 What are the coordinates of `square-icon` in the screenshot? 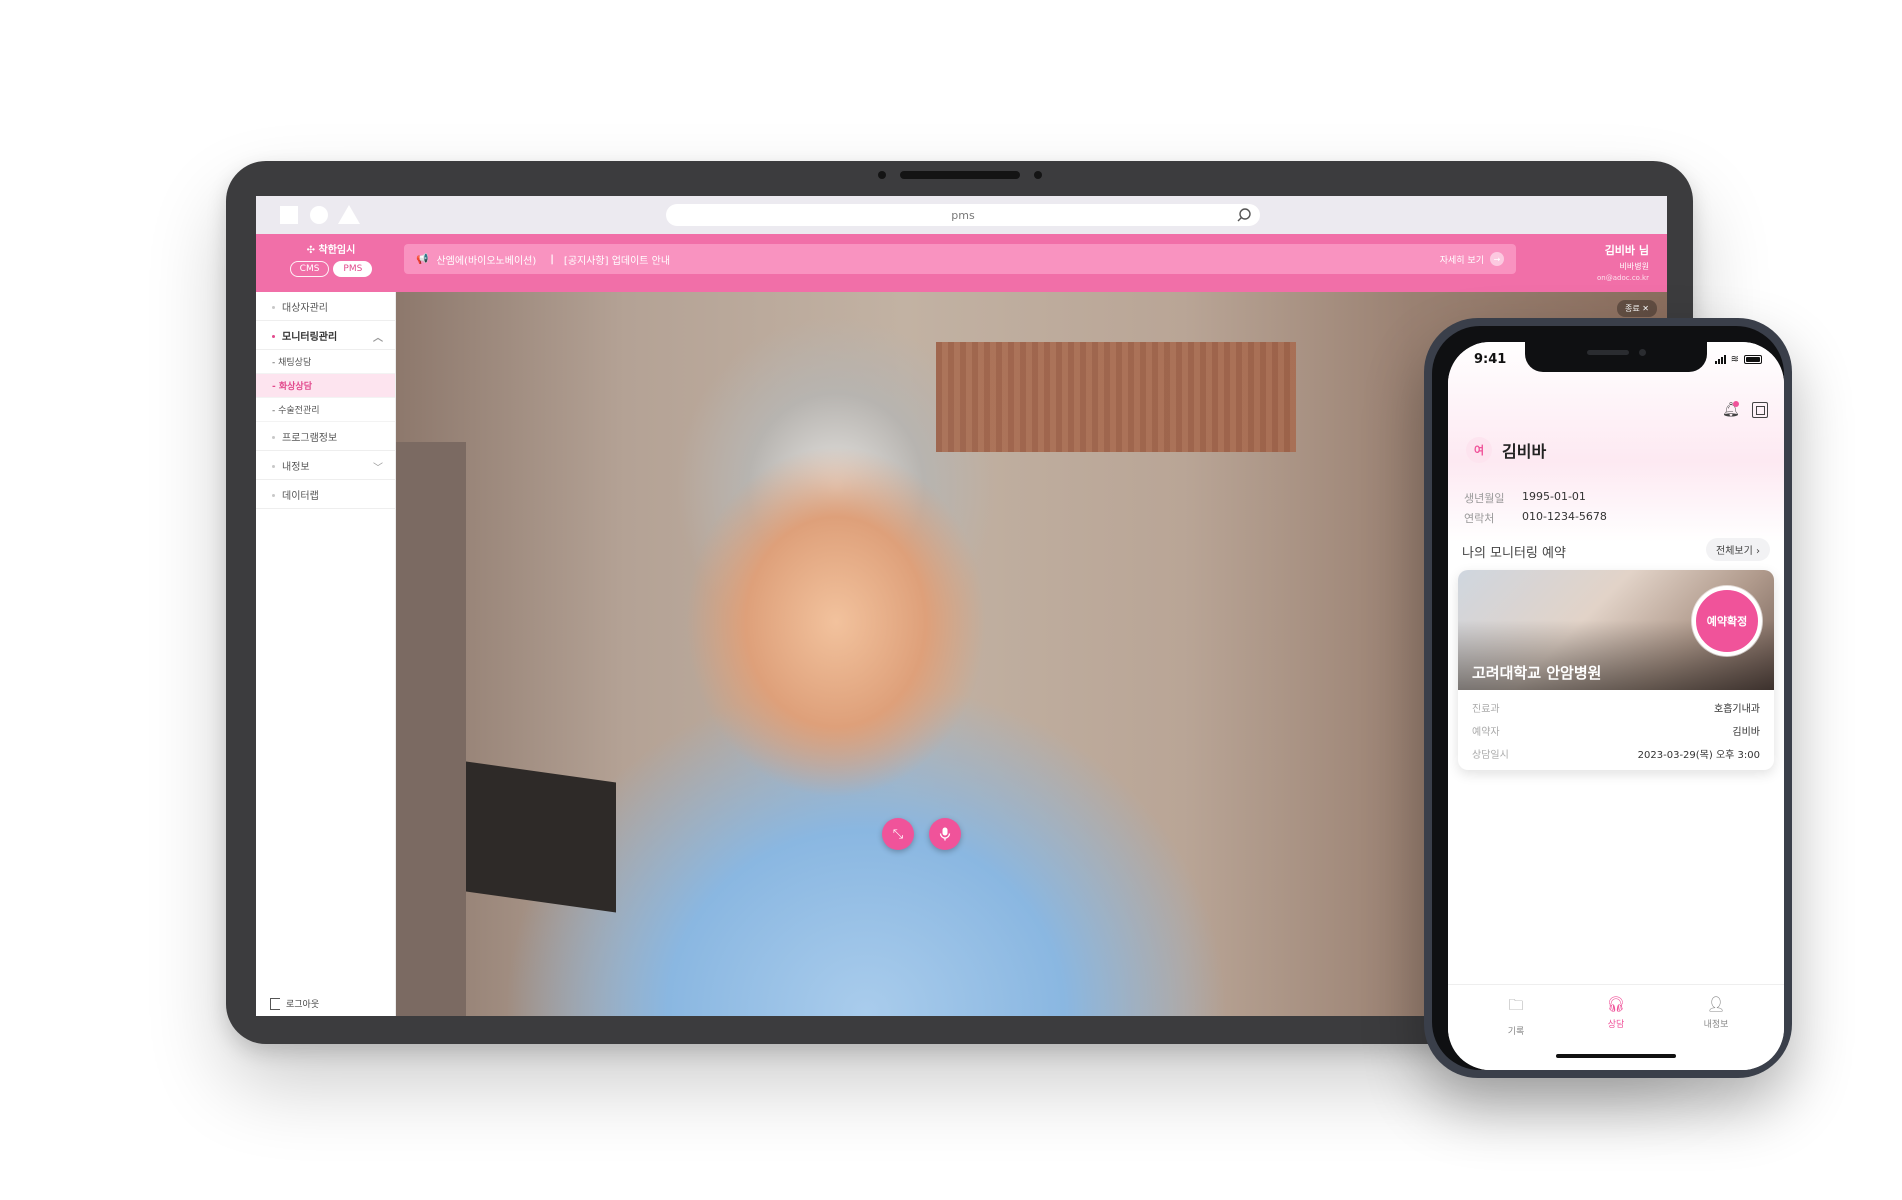 It's located at (289, 215).